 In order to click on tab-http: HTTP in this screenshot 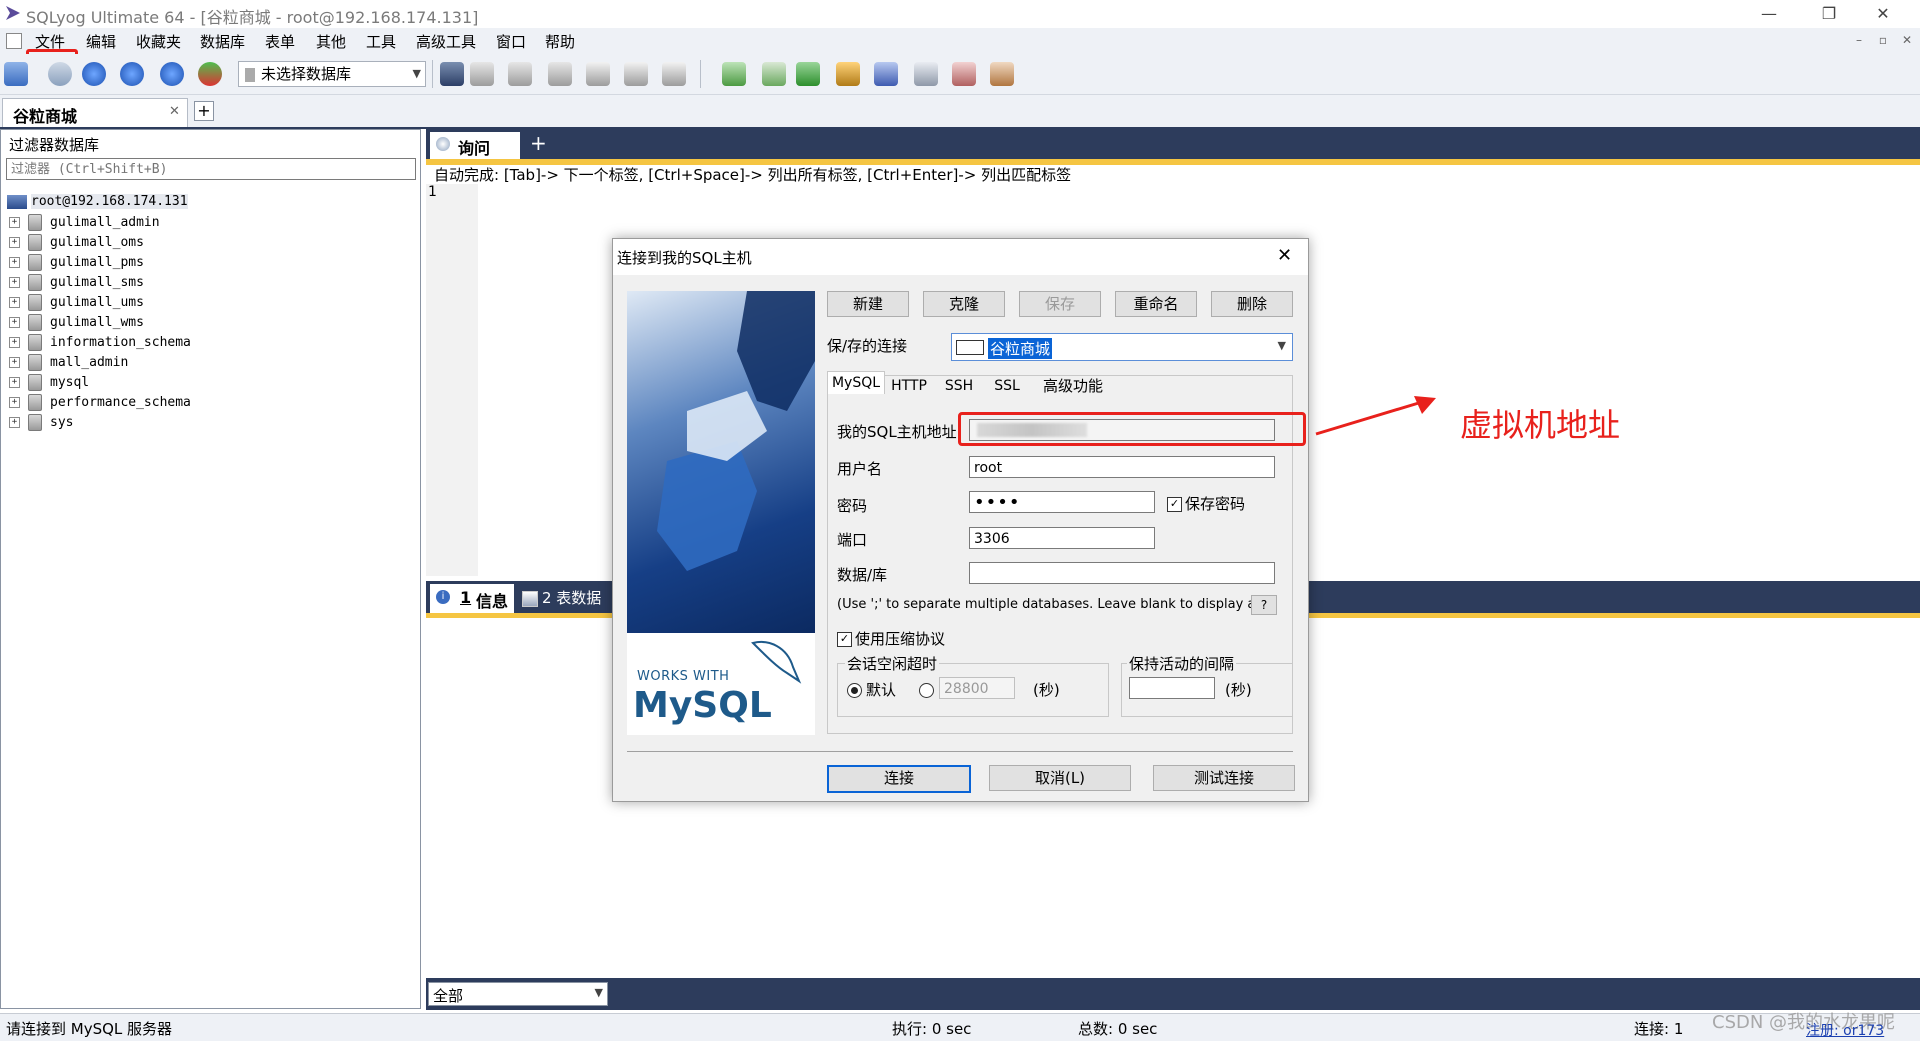, I will do `click(909, 386)`.